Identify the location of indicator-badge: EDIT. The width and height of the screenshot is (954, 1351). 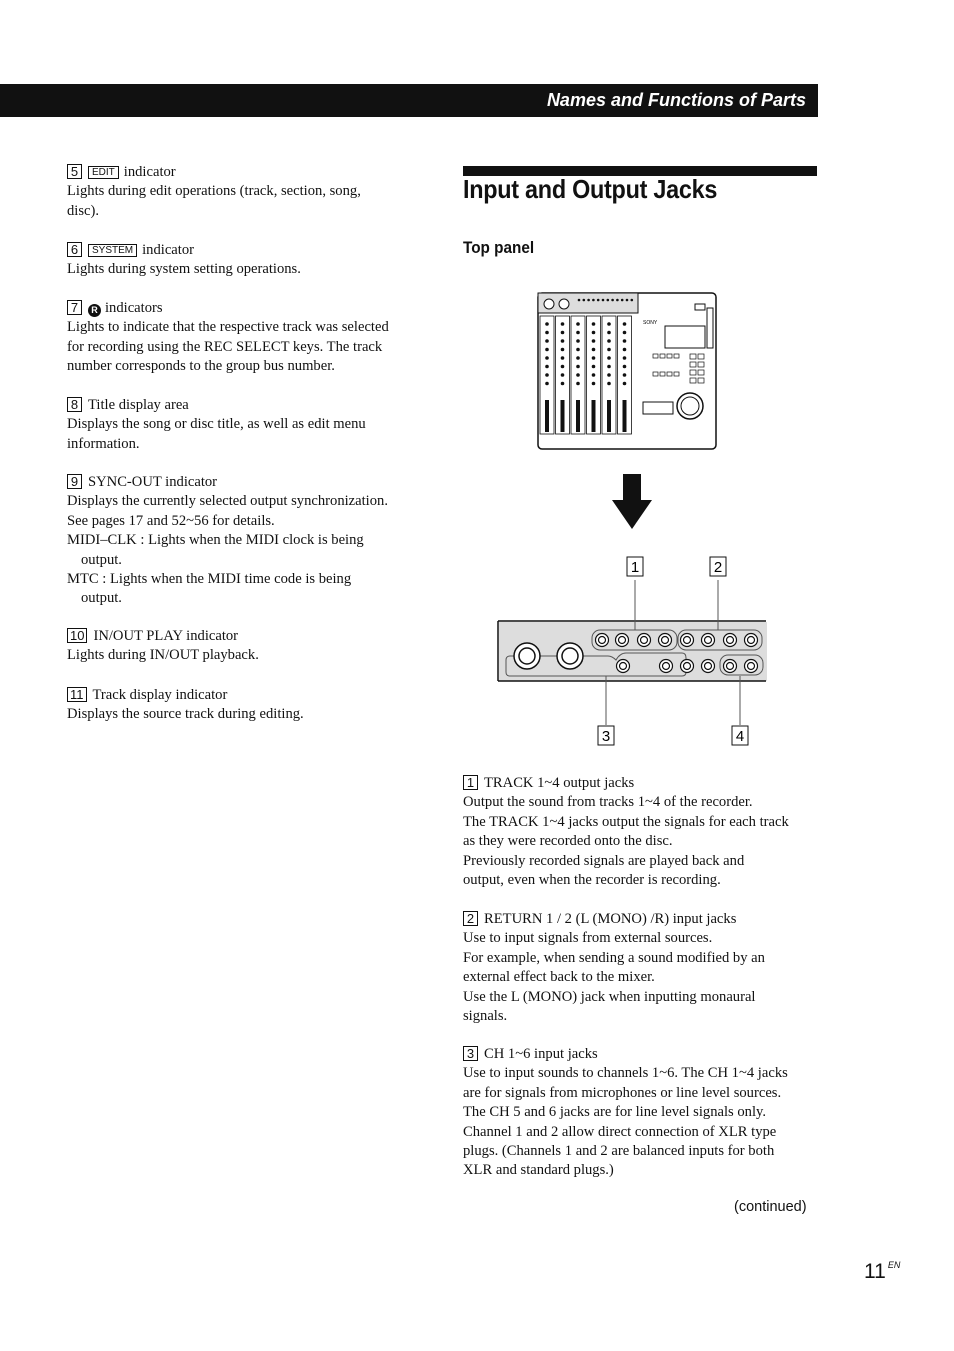
(103, 172).